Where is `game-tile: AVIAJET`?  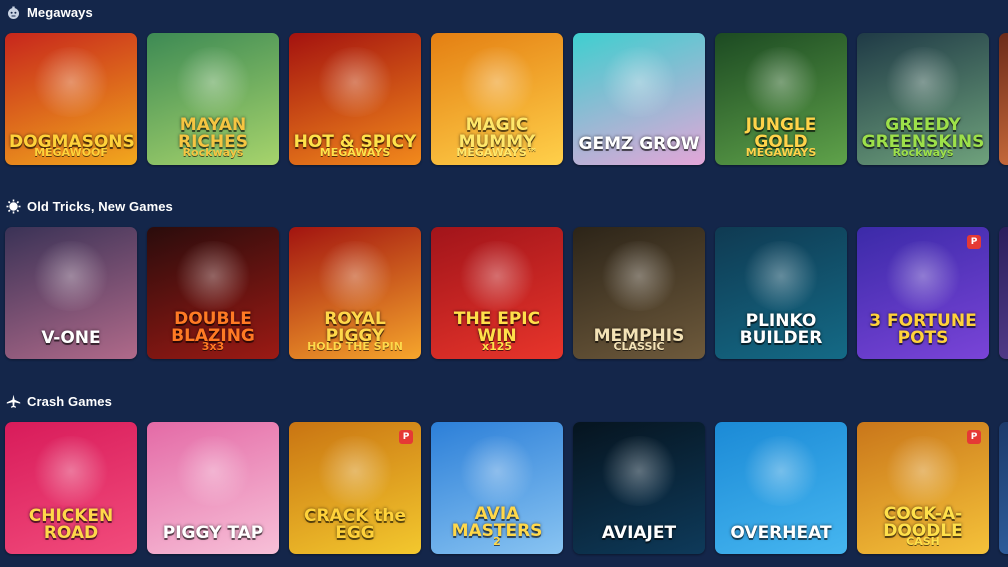 game-tile: AVIAJET is located at coordinates (639, 488).